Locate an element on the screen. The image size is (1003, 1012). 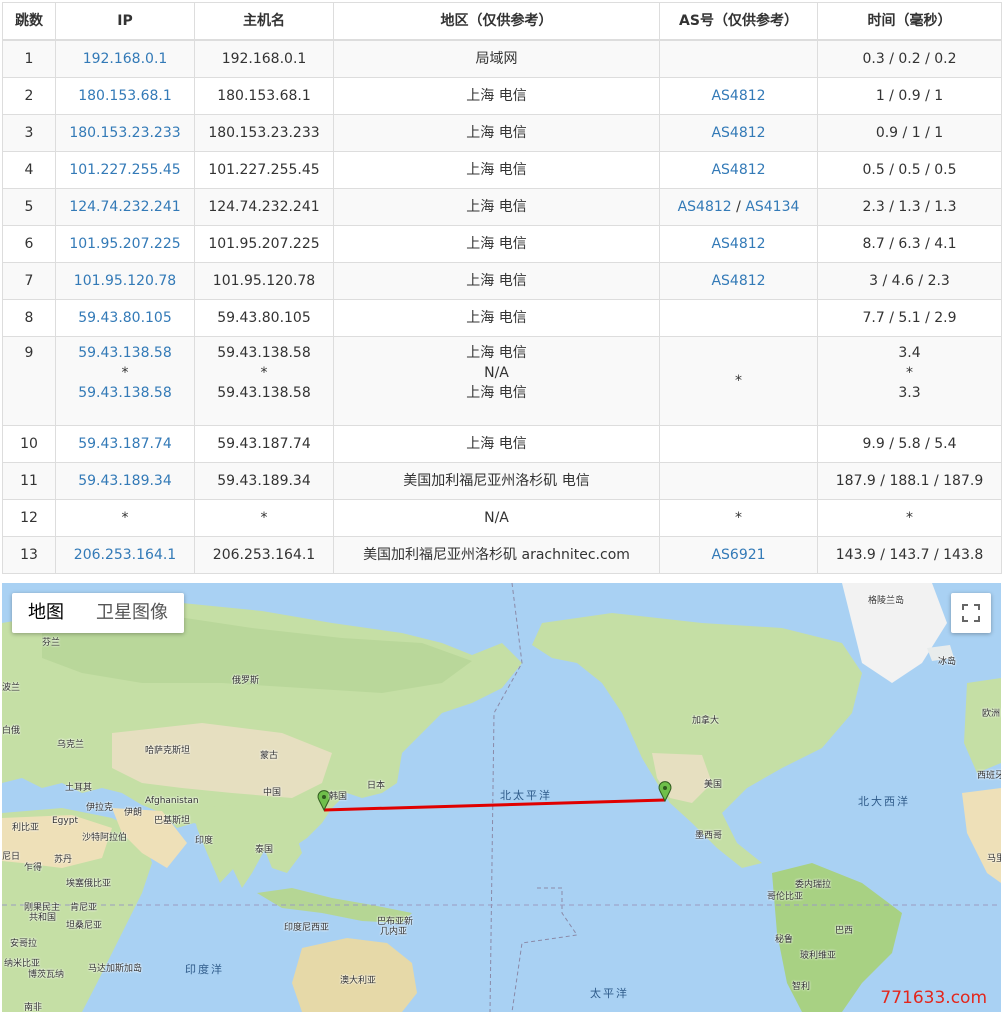
country-label: 哈萨克斯坦 is located at coordinates (168, 751).